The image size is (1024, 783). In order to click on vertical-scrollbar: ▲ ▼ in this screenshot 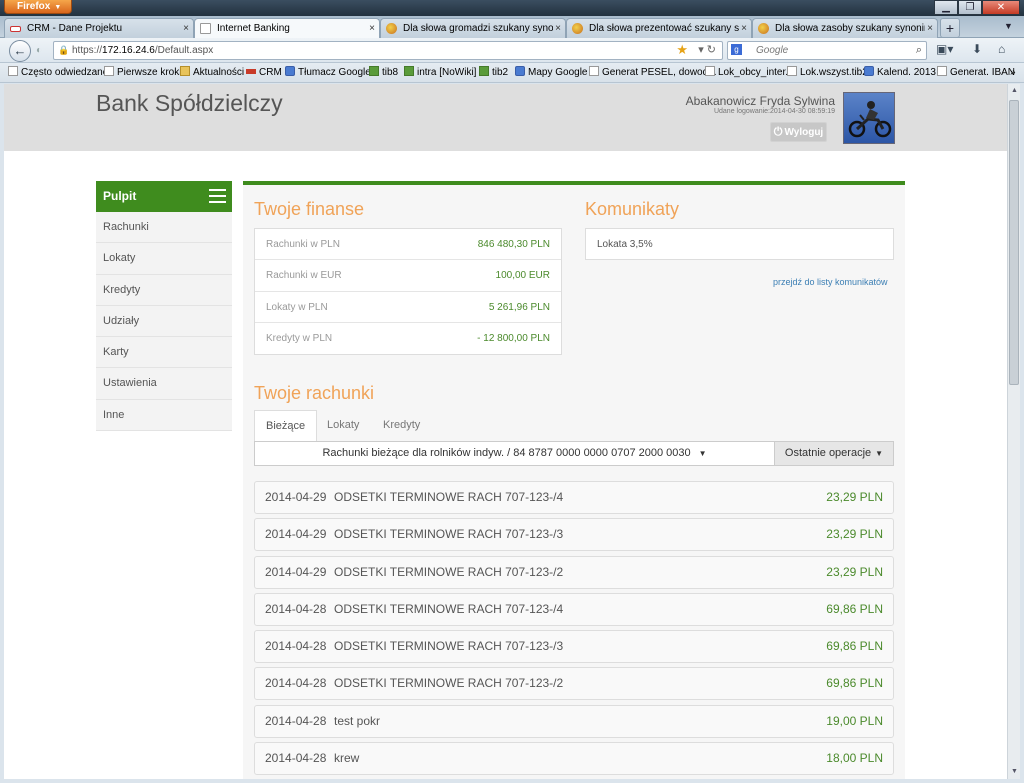, I will do `click(1013, 431)`.